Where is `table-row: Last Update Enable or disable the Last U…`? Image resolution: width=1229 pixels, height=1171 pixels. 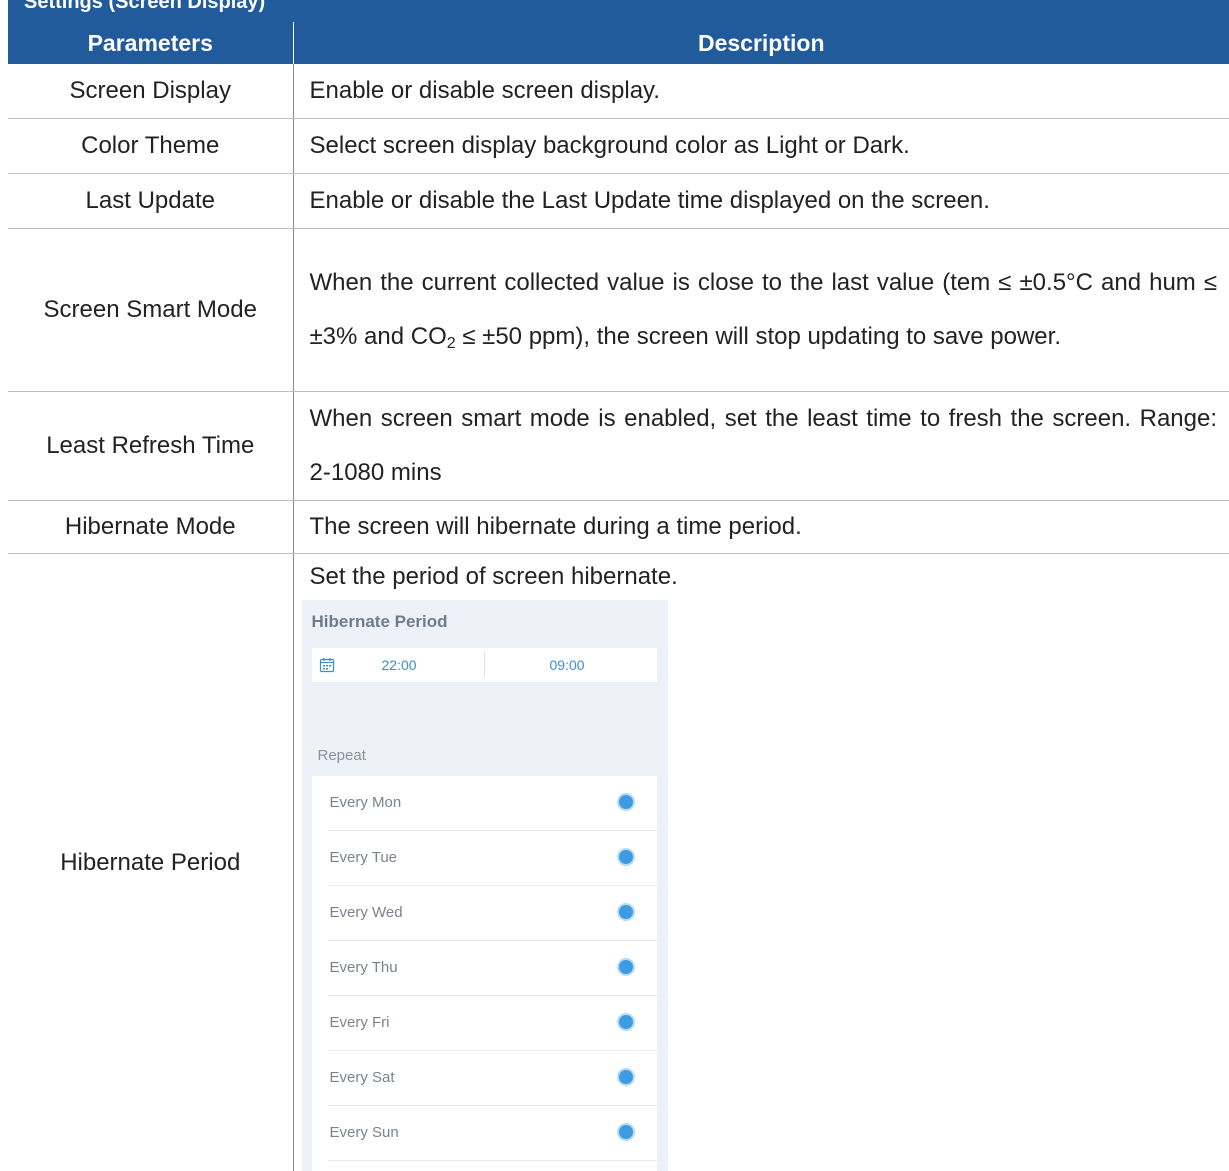 table-row: Last Update Enable or disable the Last U… is located at coordinates (618, 201).